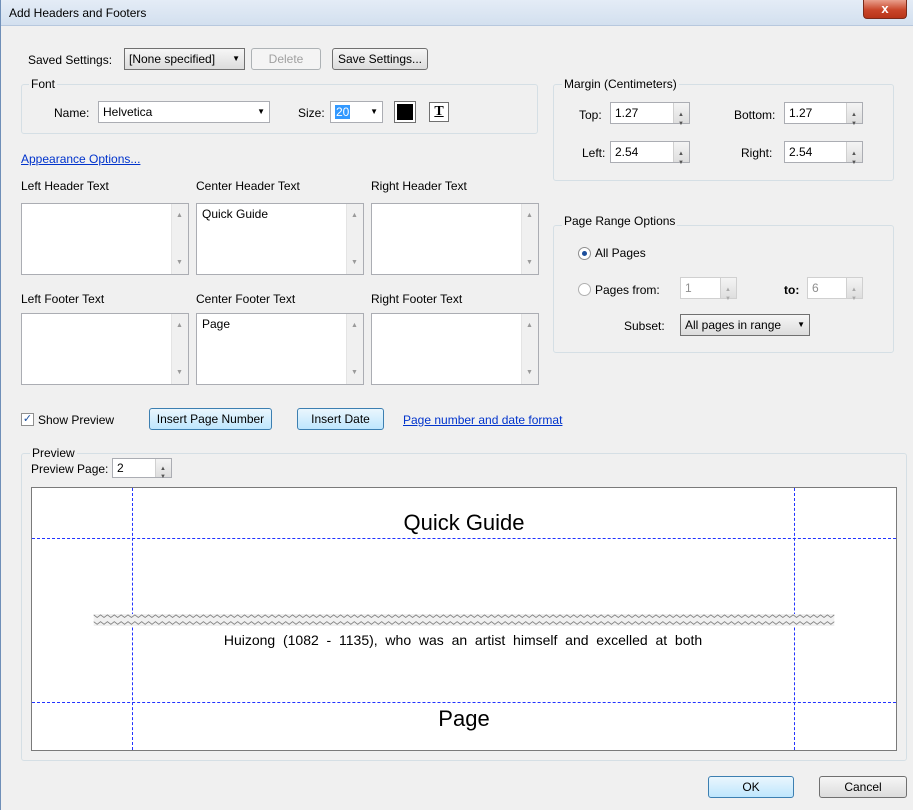  I want to click on right-footer-textarea: ▲ ▼, so click(455, 349).